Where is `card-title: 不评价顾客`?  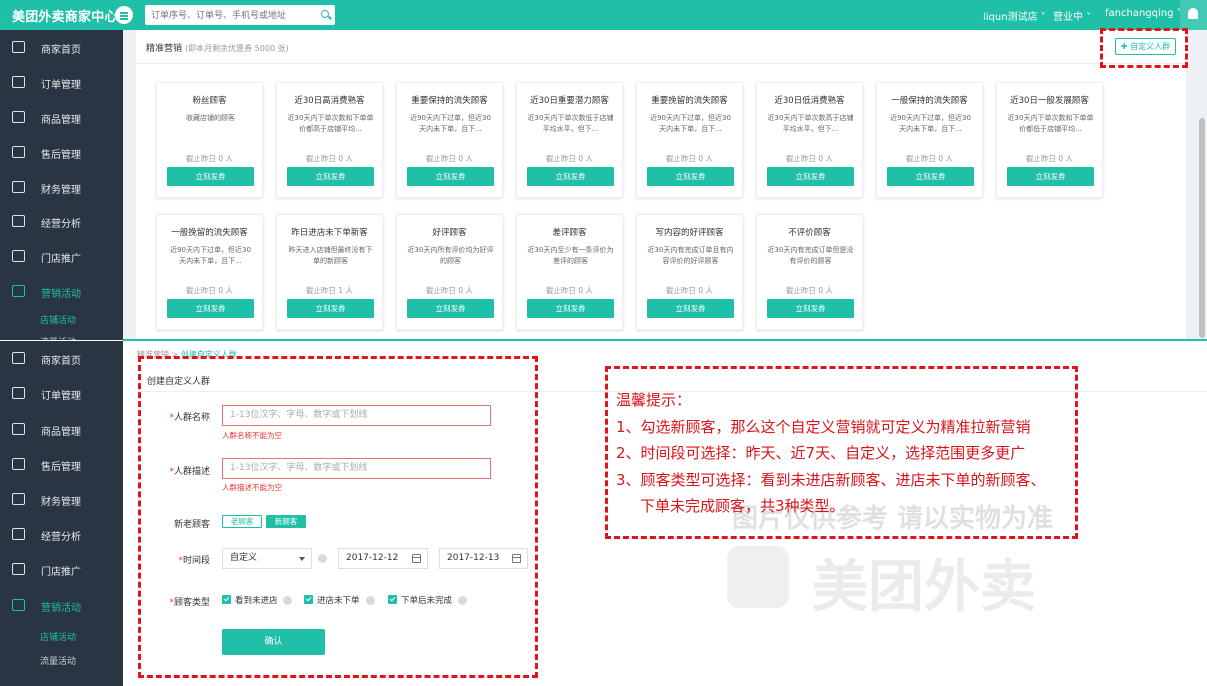 card-title: 不评价顾客 is located at coordinates (809, 233).